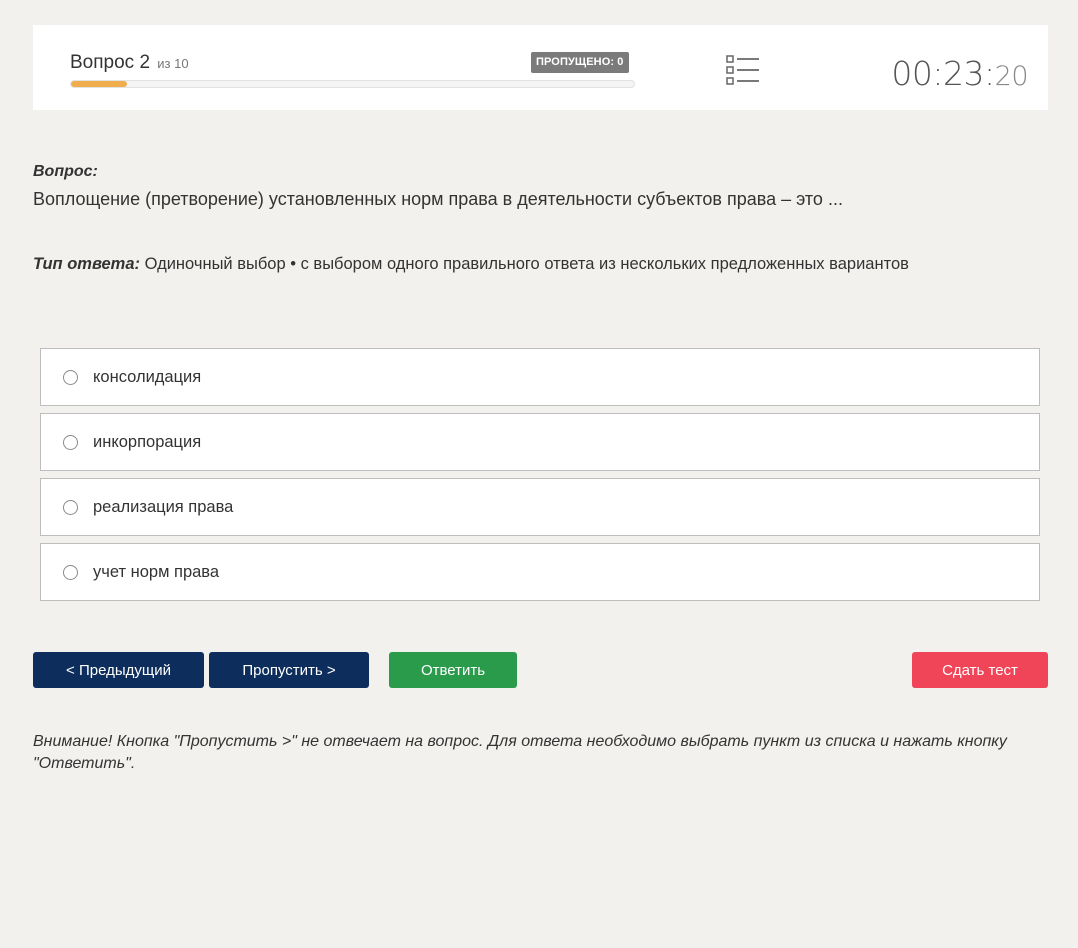 This screenshot has width=1078, height=948. Describe the element at coordinates (540, 507) in the screenshot. I see `answer-option: реализация права` at that location.